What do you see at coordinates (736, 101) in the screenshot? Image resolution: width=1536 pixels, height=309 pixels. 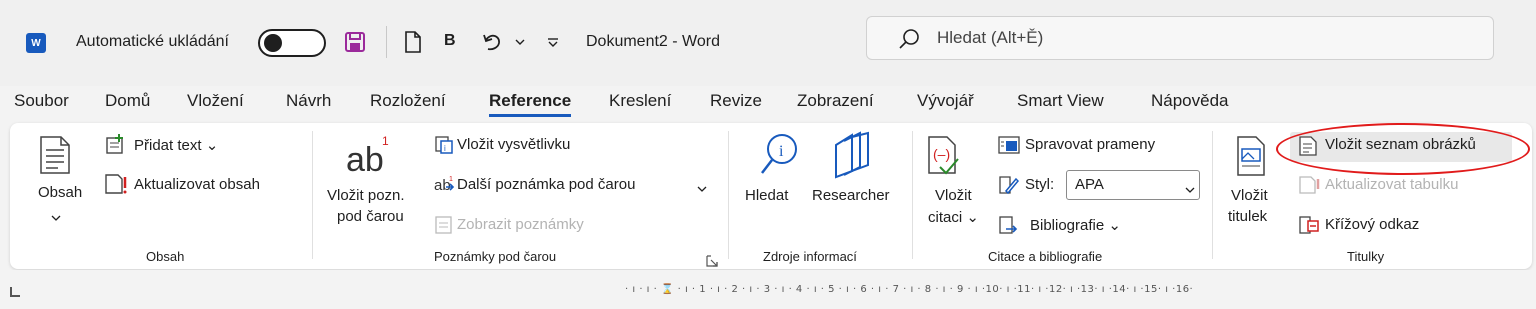 I see `tab-revize: Revize` at bounding box center [736, 101].